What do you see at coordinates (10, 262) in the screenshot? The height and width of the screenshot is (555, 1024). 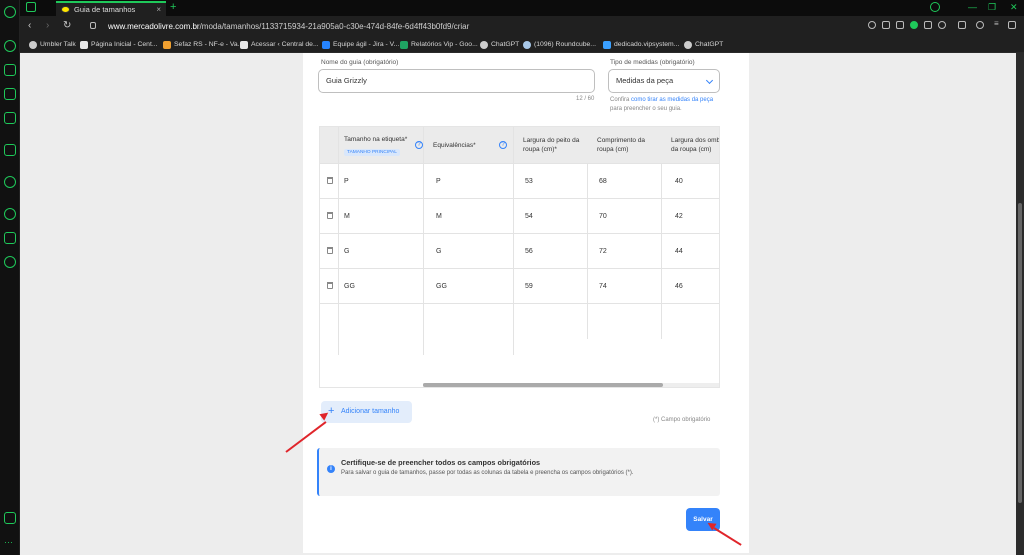 I see `settings-icon` at bounding box center [10, 262].